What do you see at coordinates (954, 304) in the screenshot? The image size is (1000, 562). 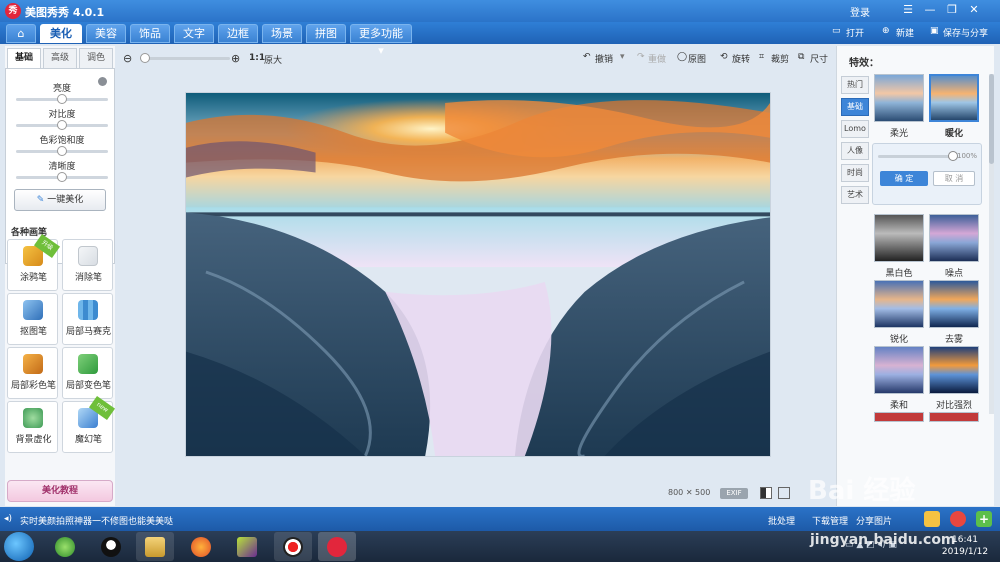 I see `effect-thumb-dehaze` at bounding box center [954, 304].